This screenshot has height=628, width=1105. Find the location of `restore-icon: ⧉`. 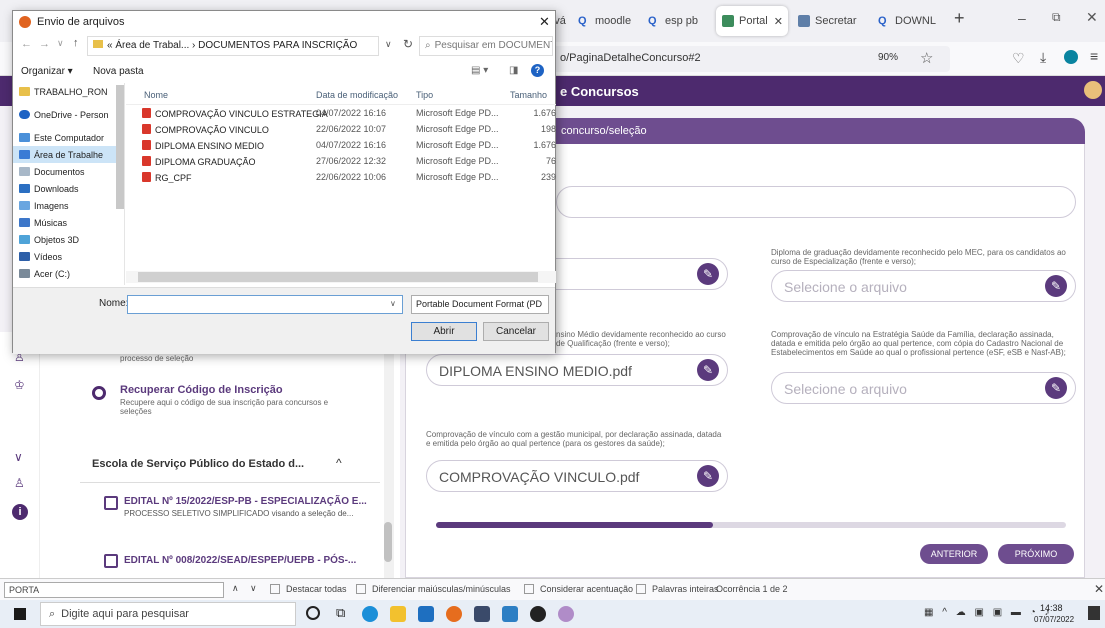

restore-icon: ⧉ is located at coordinates (1056, 17).